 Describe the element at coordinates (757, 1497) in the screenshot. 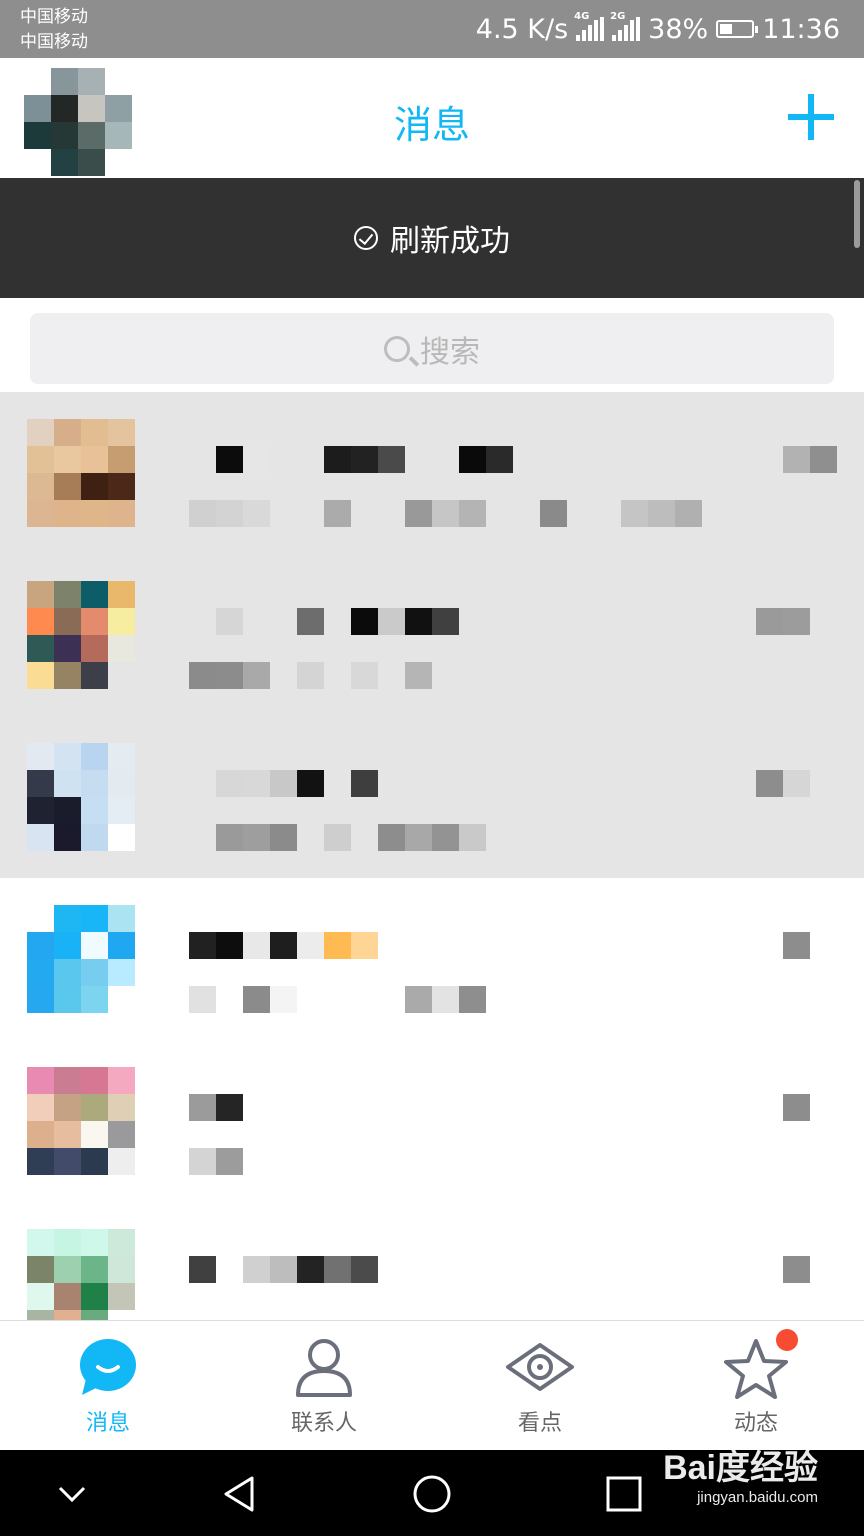

I see `watermark-url: jingyan.baidu.com` at that location.